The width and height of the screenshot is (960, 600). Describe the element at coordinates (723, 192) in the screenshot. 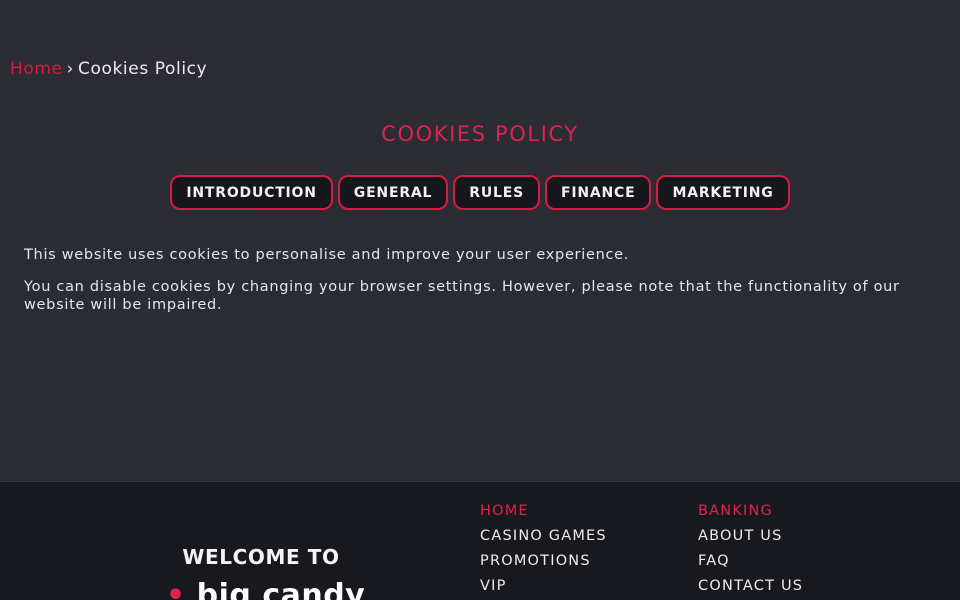

I see `tab-marketing: MARKETING` at that location.